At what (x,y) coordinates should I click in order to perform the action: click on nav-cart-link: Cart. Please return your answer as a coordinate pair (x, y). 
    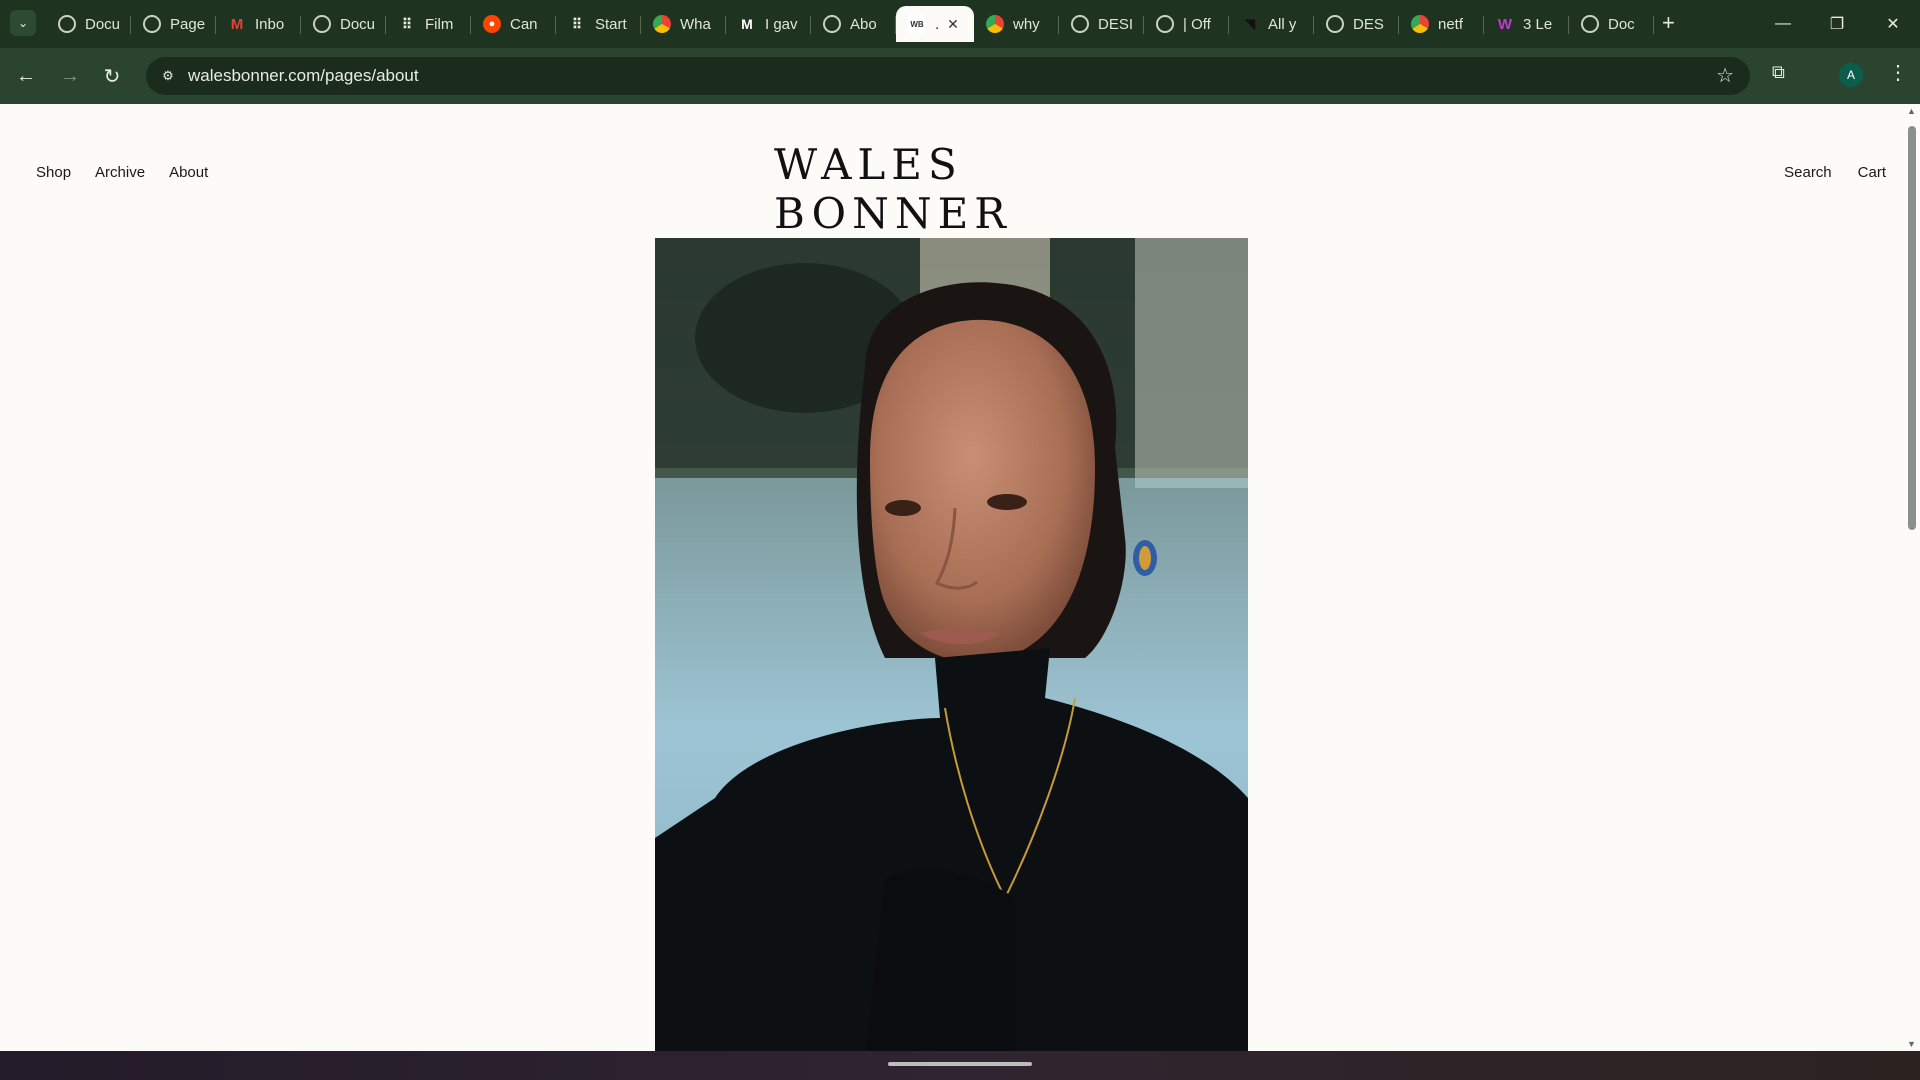
    Looking at the image, I should click on (1872, 172).